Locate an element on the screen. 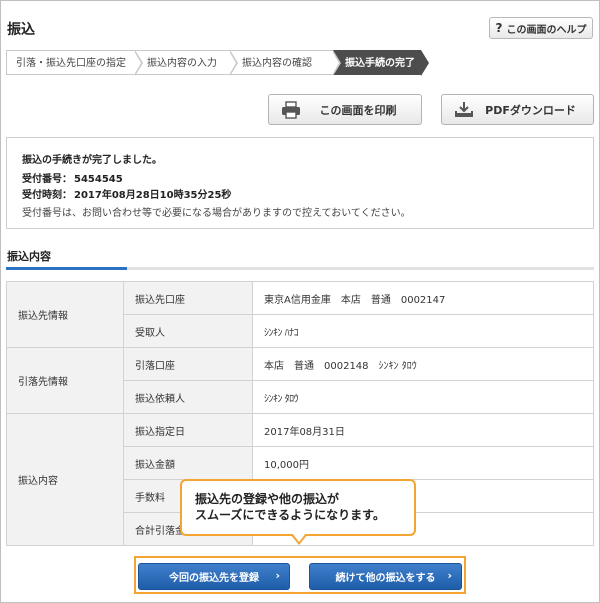 Image resolution: width=600 pixels, height=603 pixels. requester-value: ｼﾝｷﾝ ﾀﾛｳ is located at coordinates (423, 397).